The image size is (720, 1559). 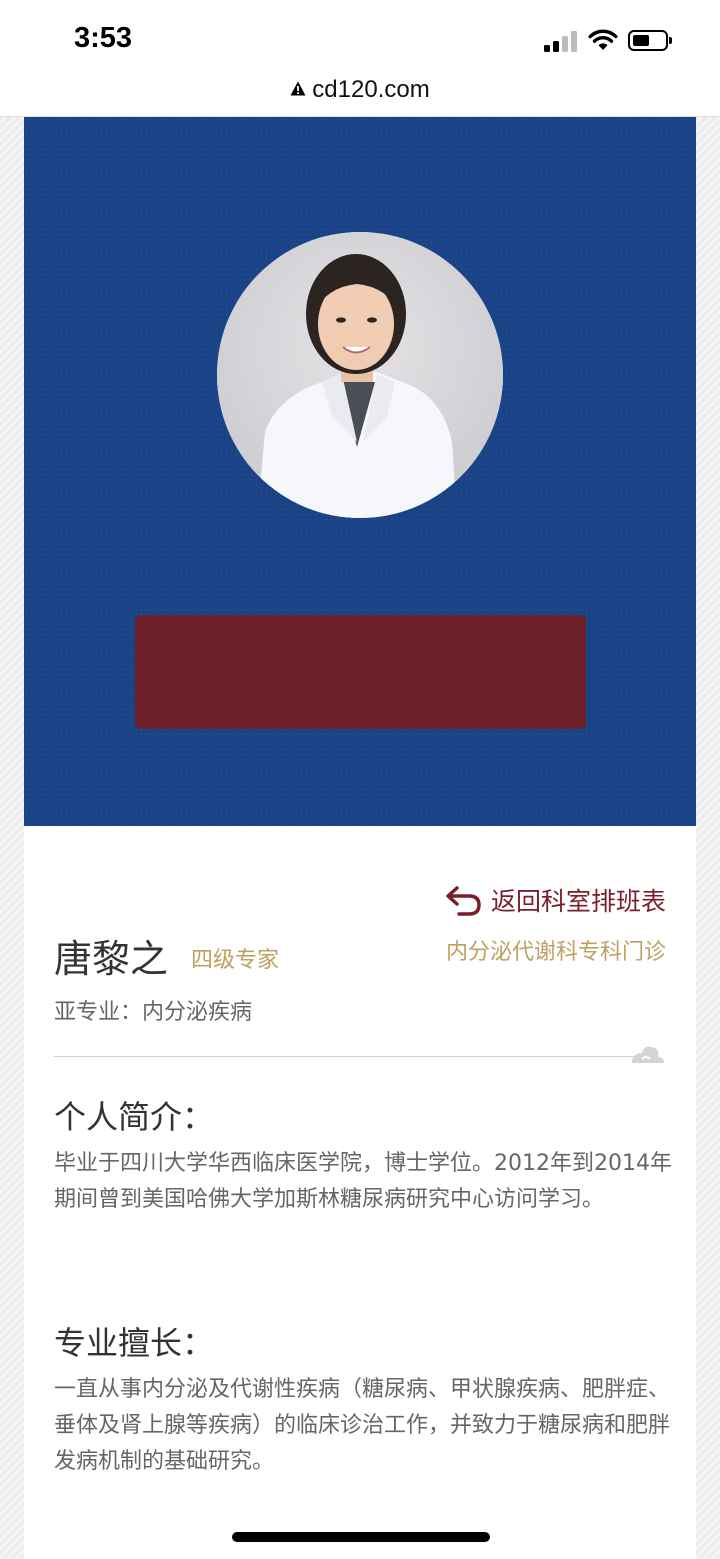 I want to click on department-name: 内分泌代谢科专科门诊, so click(x=555, y=952).